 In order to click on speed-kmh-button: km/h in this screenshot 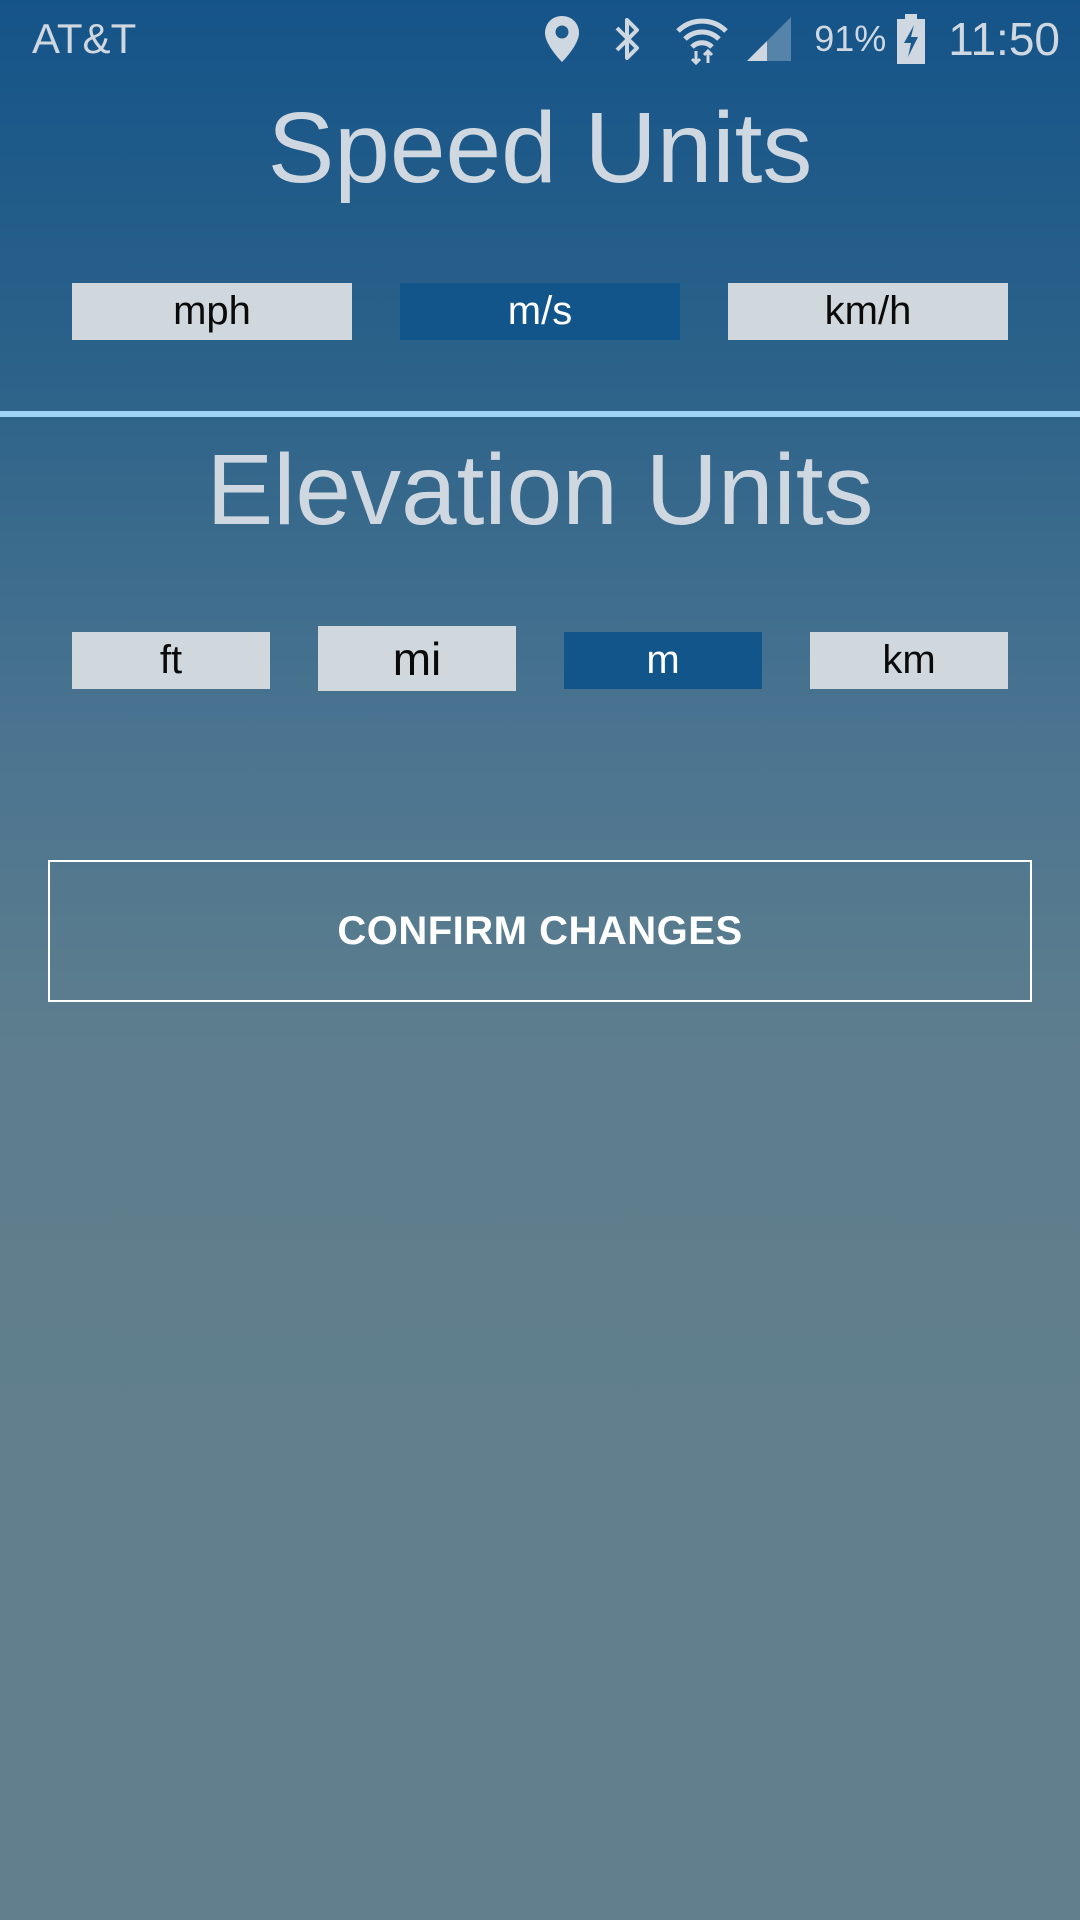, I will do `click(868, 311)`.